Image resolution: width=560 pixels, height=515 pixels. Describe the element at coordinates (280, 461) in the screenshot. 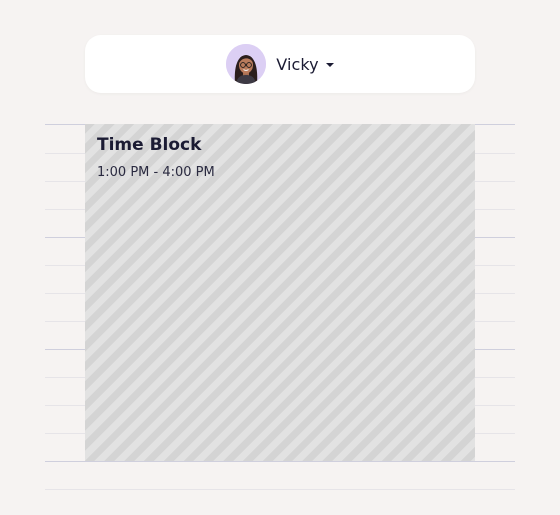

I see `hour-line` at that location.